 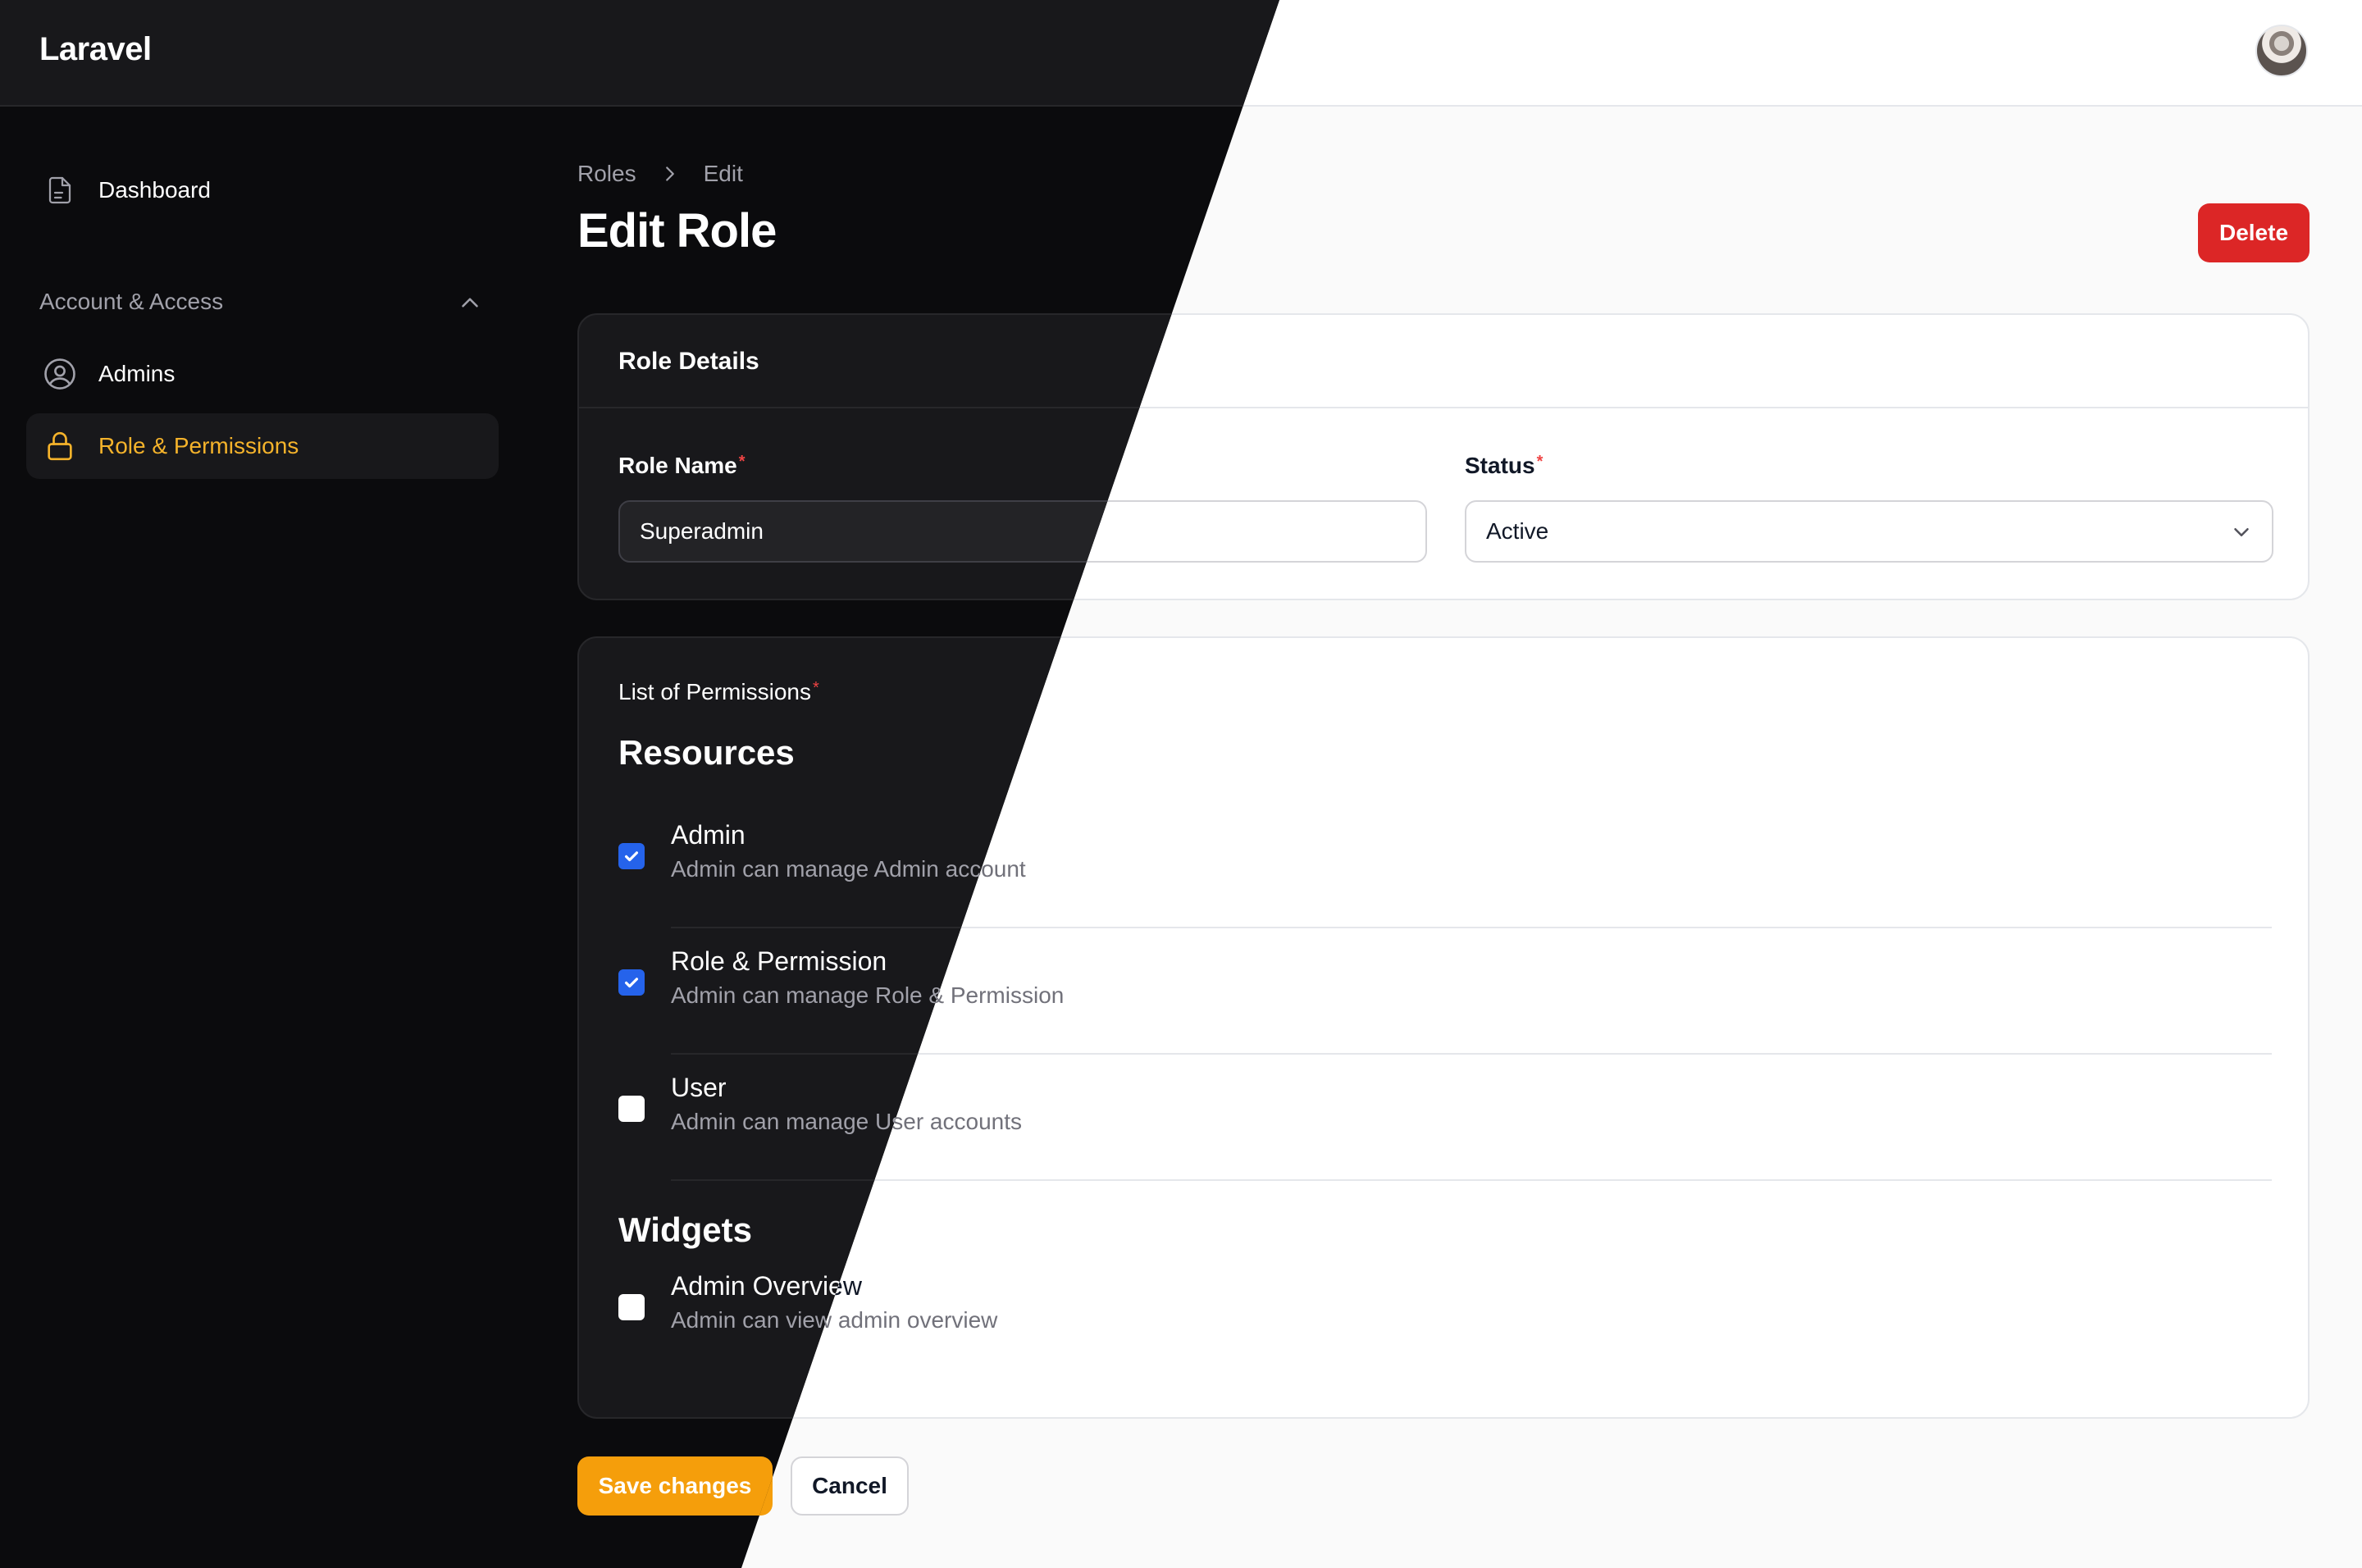 What do you see at coordinates (60, 446) in the screenshot?
I see `lock-icon` at bounding box center [60, 446].